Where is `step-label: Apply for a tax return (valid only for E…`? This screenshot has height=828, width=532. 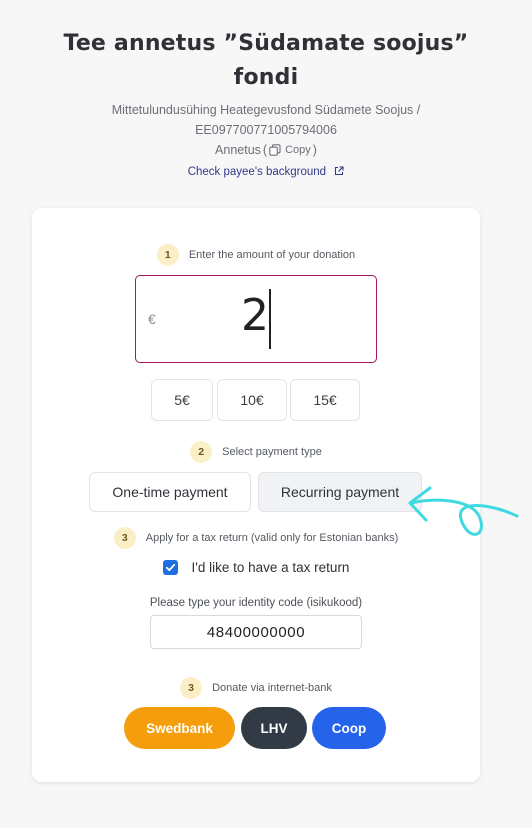
step-label: Apply for a tax return (valid only for E… is located at coordinates (272, 538).